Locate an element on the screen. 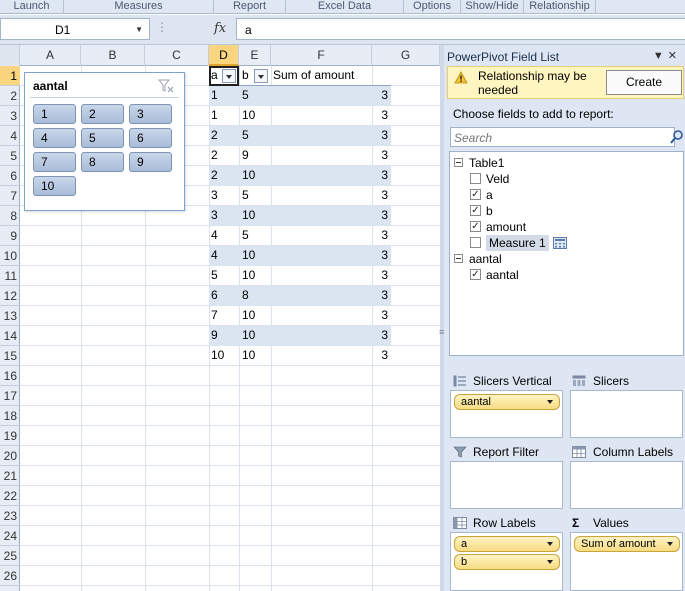  row-header-12: 12 is located at coordinates (10, 296).